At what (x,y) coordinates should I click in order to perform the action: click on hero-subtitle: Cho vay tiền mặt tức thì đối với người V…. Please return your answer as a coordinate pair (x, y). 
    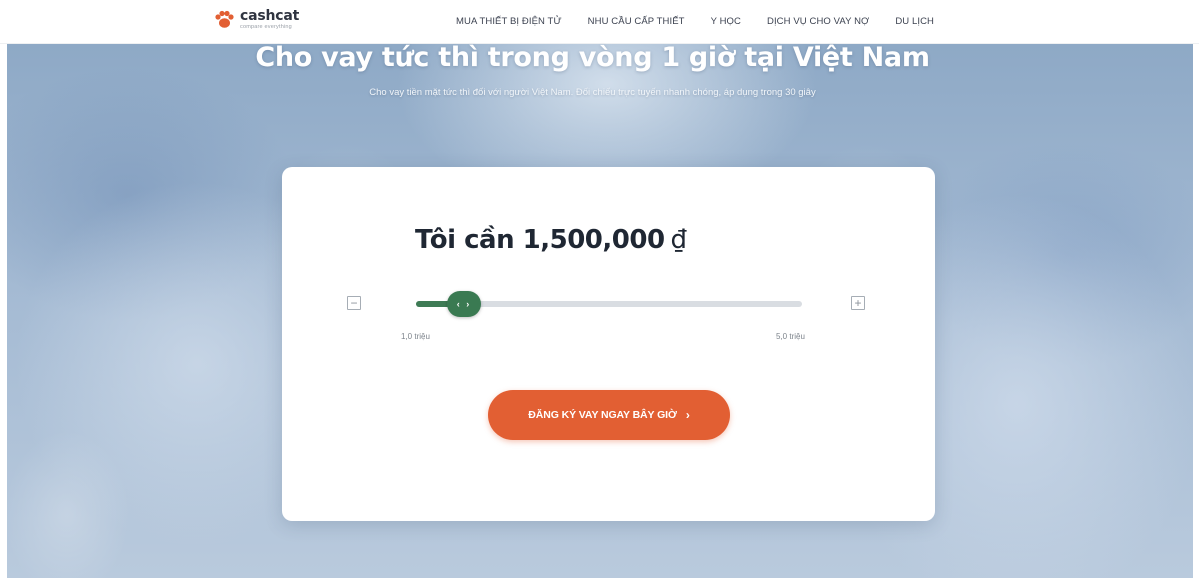
    Looking at the image, I should click on (592, 92).